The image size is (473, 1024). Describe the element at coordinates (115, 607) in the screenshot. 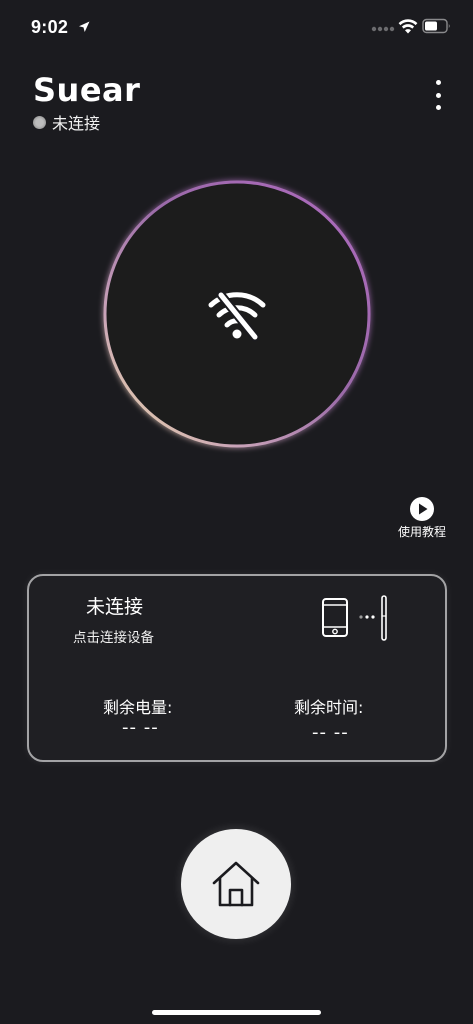

I see `device-card-title: 未连接` at that location.